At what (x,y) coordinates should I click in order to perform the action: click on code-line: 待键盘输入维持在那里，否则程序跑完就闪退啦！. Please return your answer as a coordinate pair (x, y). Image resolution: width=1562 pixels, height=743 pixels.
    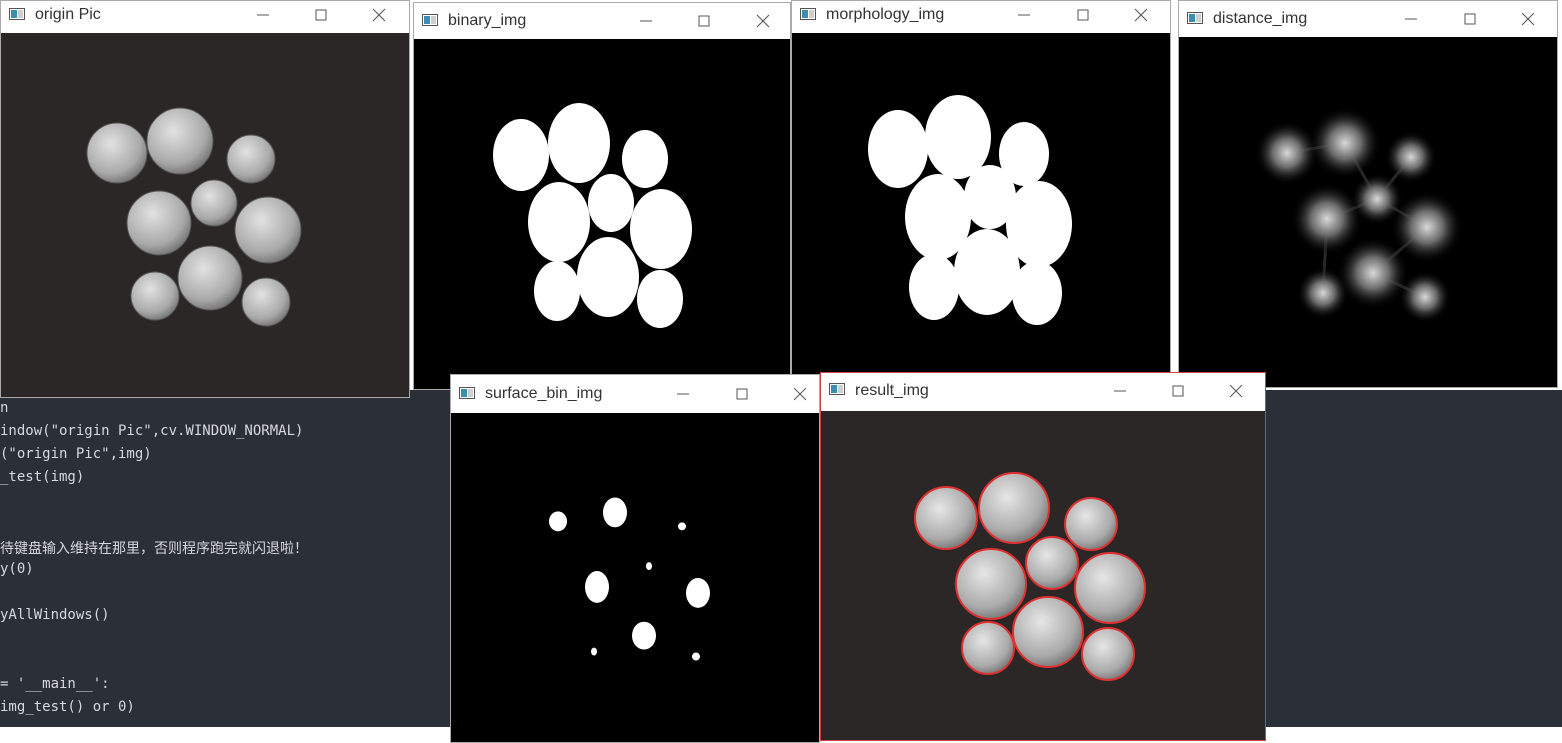
    Looking at the image, I should click on (154, 549).